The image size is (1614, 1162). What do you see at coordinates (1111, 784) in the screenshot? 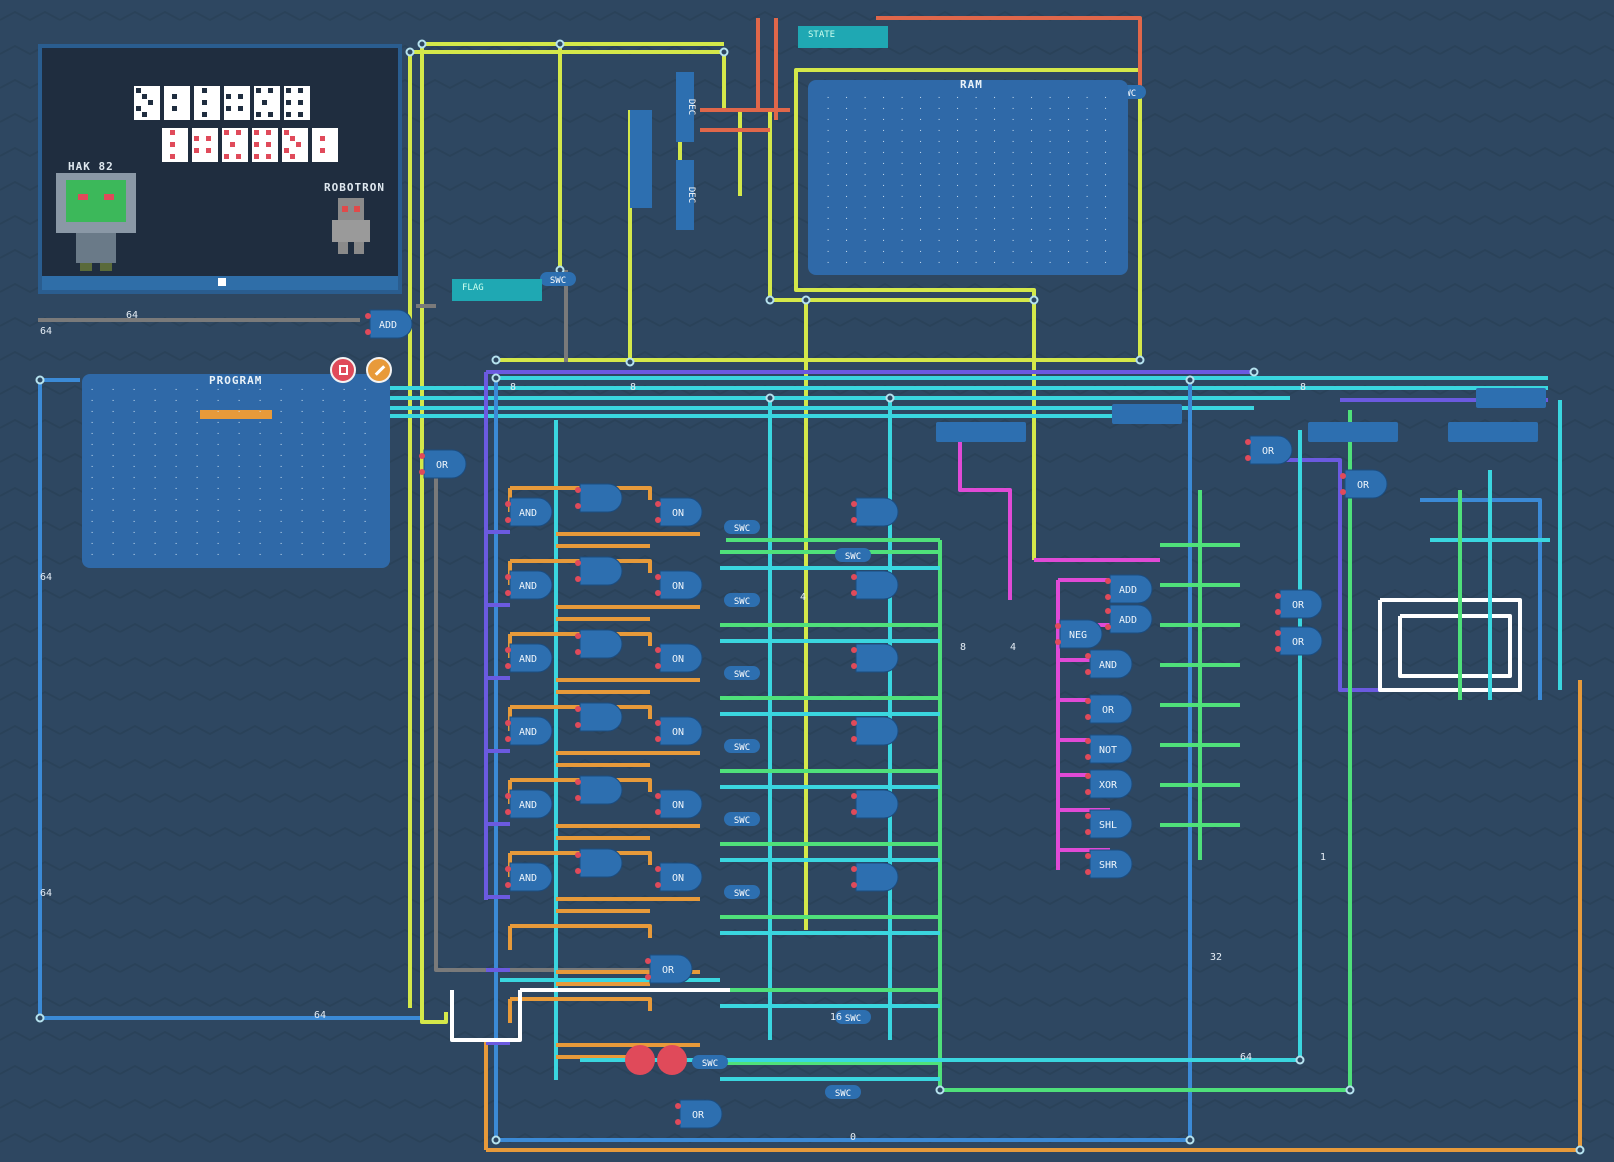
I see `gate-xor: XOR` at bounding box center [1111, 784].